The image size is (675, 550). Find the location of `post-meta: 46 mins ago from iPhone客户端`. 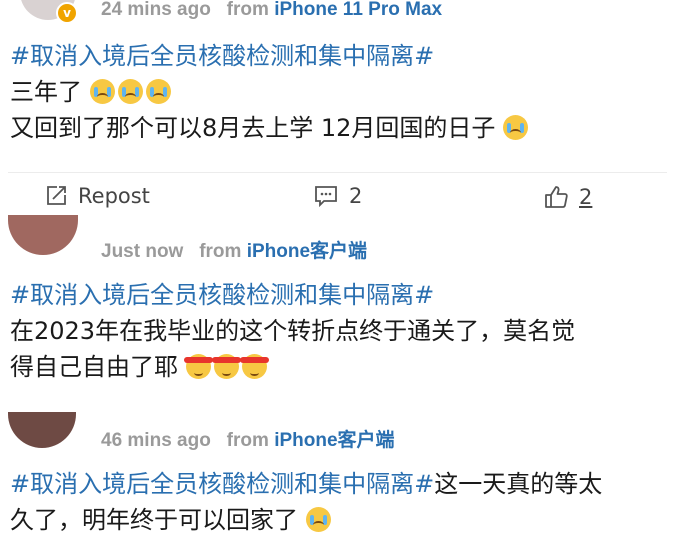

post-meta: 46 mins ago from iPhone客户端 is located at coordinates (248, 438).